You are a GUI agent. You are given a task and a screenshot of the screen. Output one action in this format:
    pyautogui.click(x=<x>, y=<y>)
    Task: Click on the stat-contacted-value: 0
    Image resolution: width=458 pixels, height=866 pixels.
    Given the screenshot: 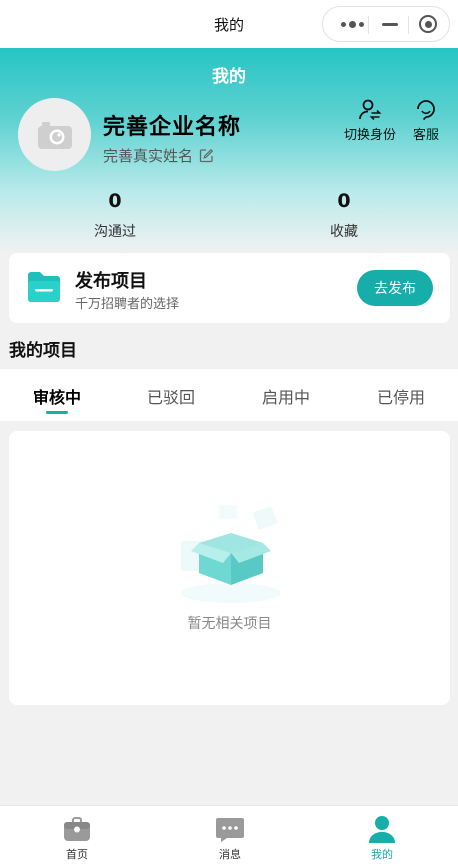 What is the action you would take?
    pyautogui.click(x=115, y=201)
    